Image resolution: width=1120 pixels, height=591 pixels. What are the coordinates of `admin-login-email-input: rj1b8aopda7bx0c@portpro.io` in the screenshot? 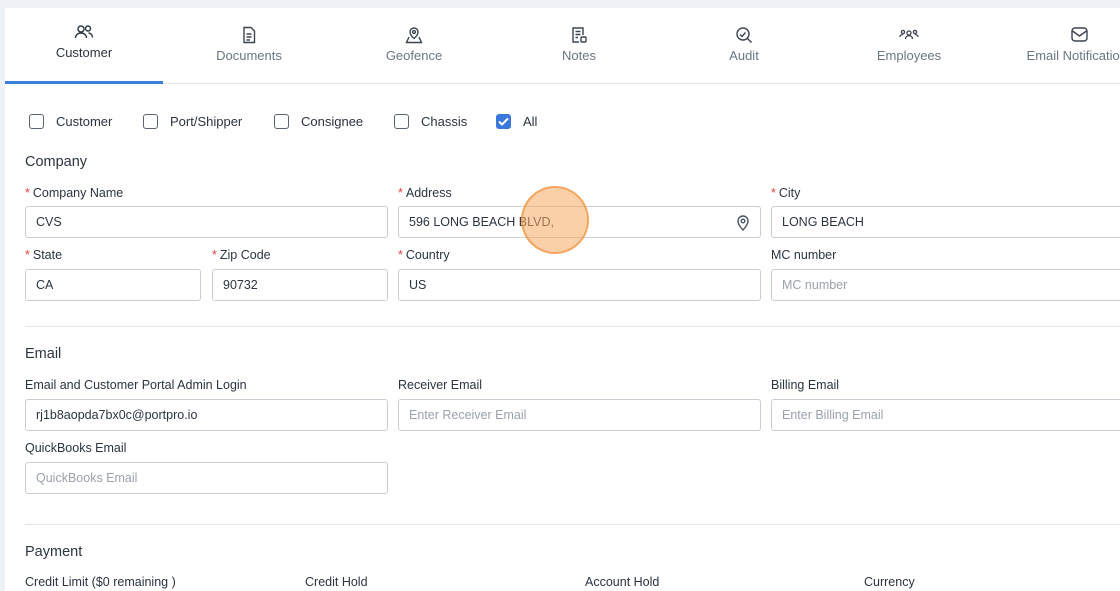 It's located at (206, 415).